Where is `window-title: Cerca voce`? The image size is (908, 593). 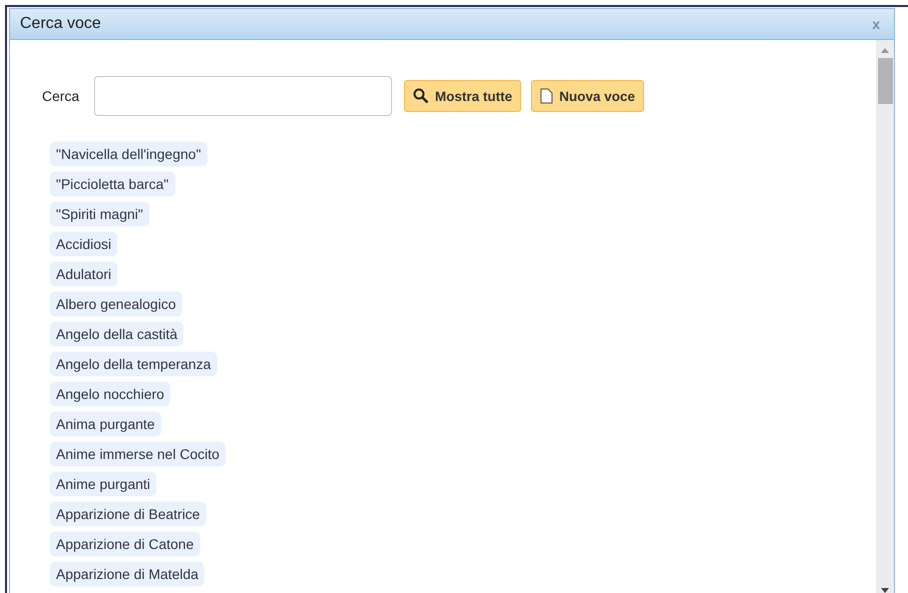 window-title: Cerca voce is located at coordinates (60, 24).